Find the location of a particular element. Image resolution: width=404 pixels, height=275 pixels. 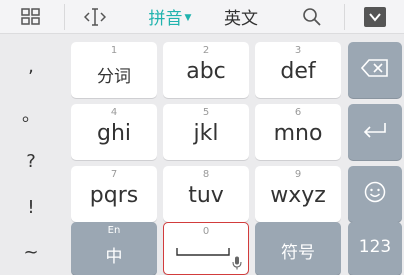

chevron-down-icon: ▼ is located at coordinates (188, 18).